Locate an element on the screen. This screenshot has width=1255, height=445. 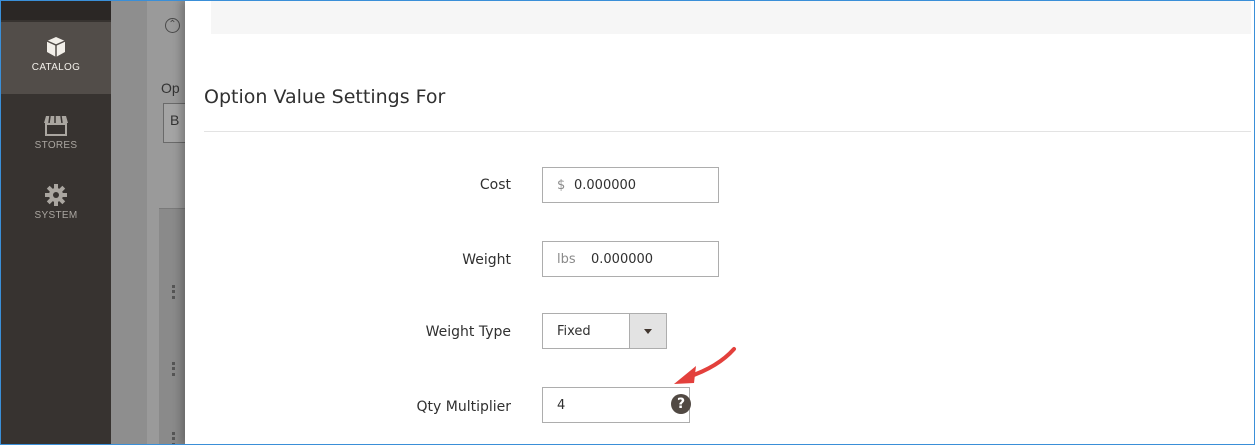
modal-title: Option Value Settings For is located at coordinates (325, 97).